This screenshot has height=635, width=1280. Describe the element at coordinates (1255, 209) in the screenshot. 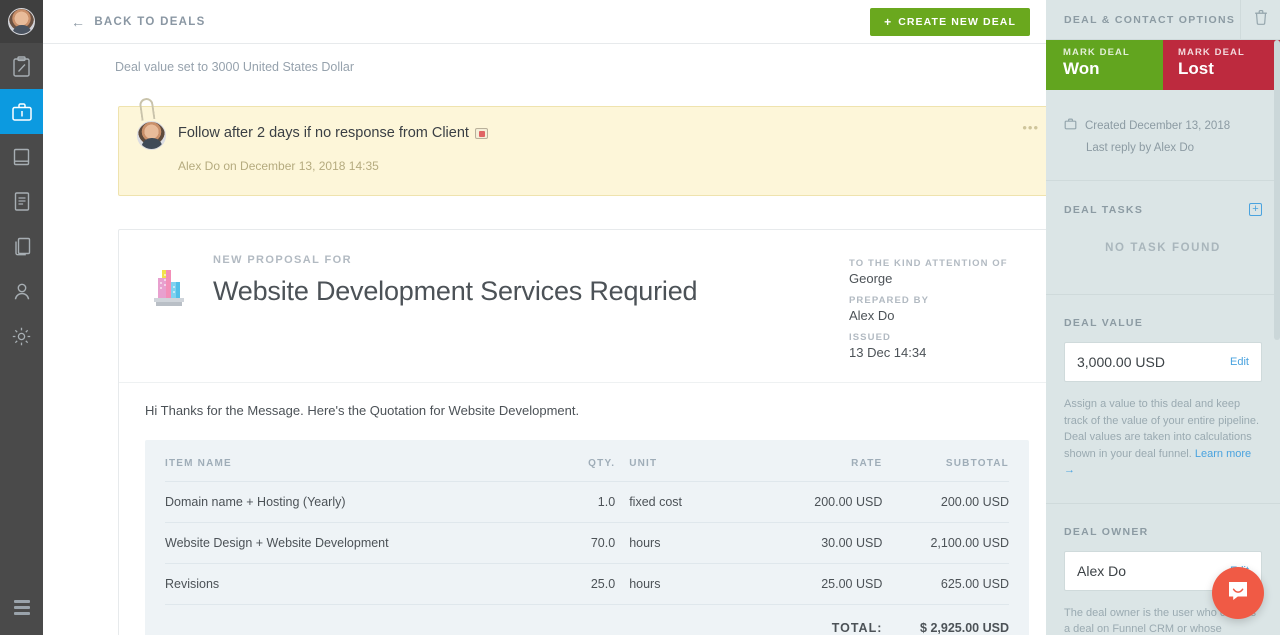

I see `add-task-button: +` at that location.